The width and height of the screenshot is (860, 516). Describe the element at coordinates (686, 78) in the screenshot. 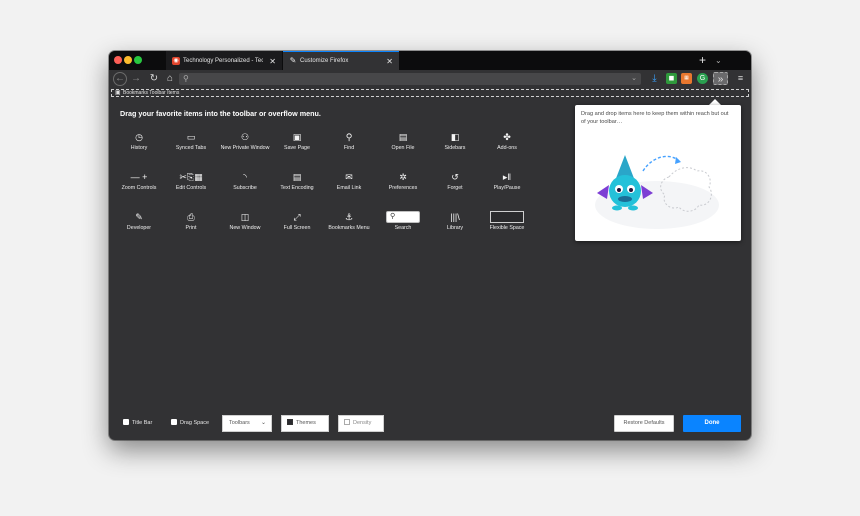

I see `extension-icon: ▦` at that location.